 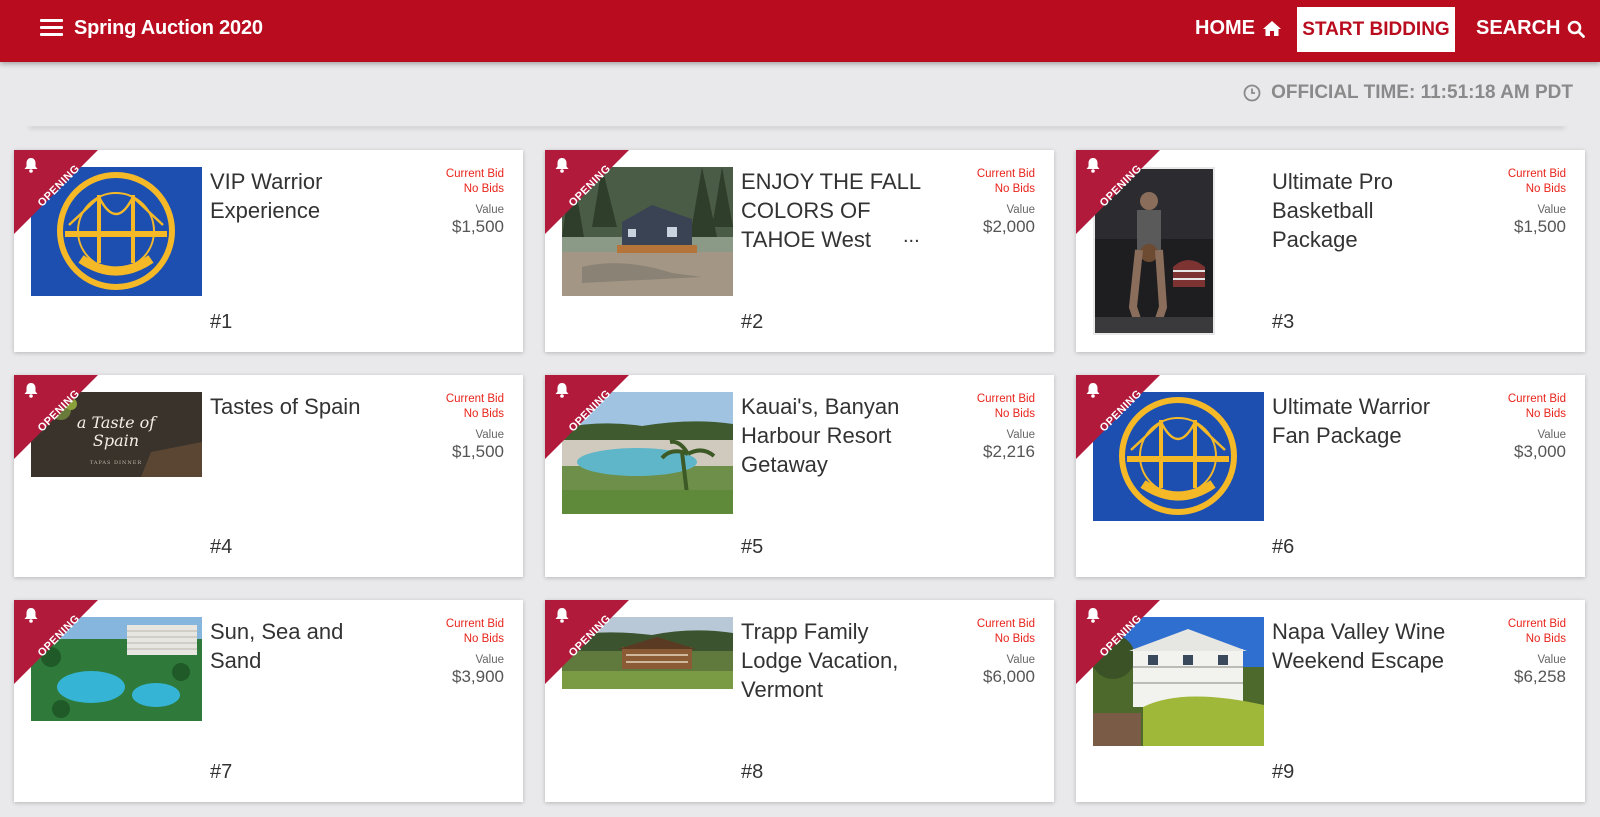 What do you see at coordinates (221, 772) in the screenshot?
I see `item-number: #7` at bounding box center [221, 772].